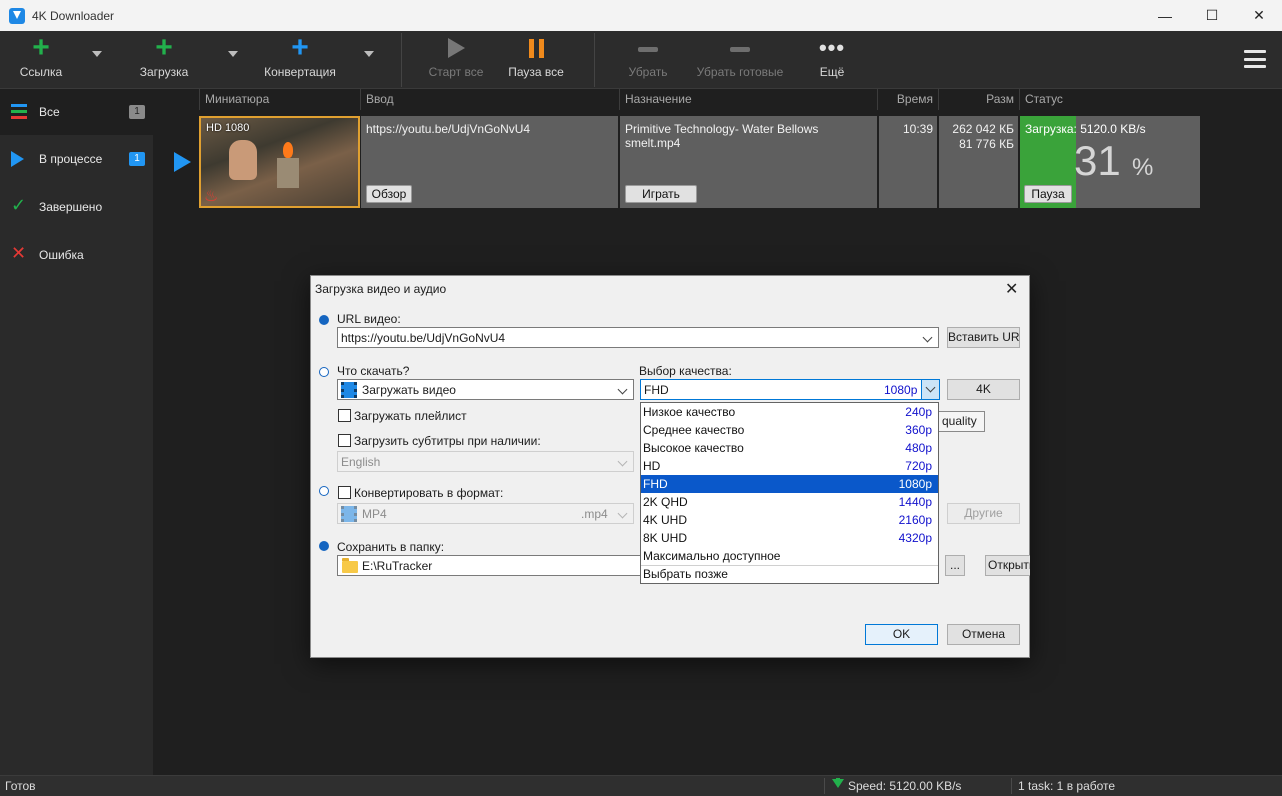 The width and height of the screenshot is (1282, 796). I want to click on tasks-text: 1 task: 1 в работе, so click(1067, 786).